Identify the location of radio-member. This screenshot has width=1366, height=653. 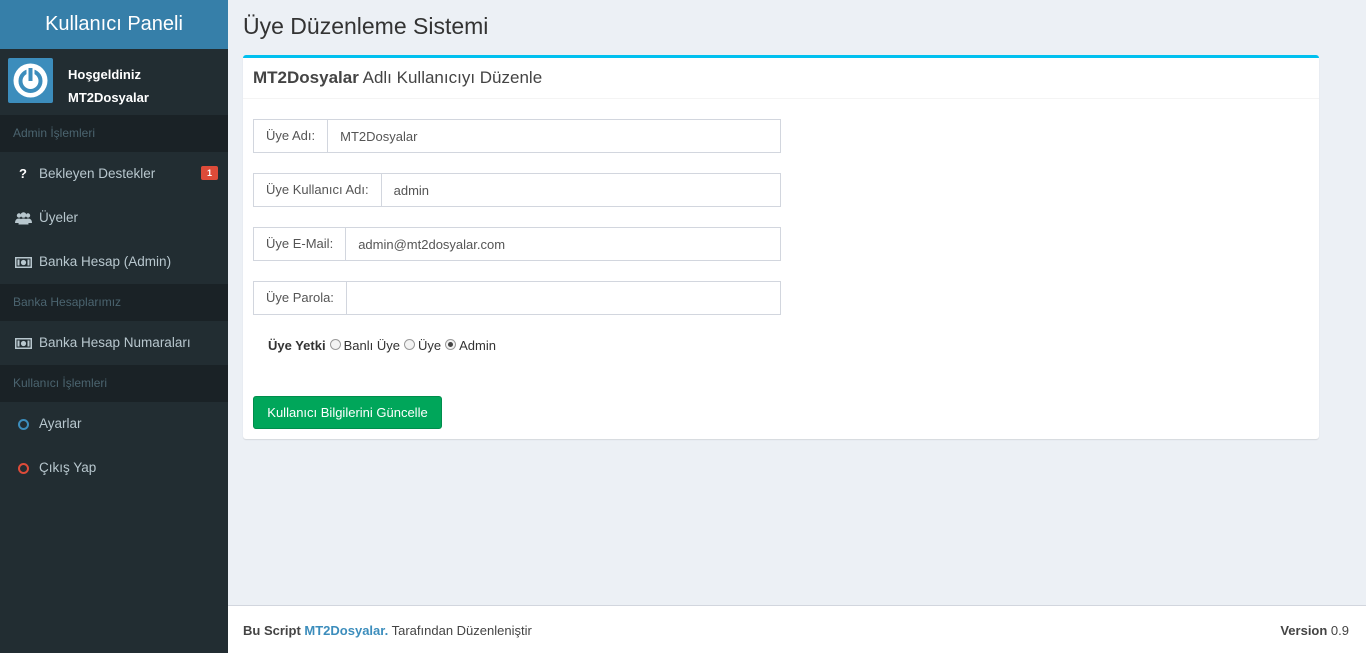
(409, 344).